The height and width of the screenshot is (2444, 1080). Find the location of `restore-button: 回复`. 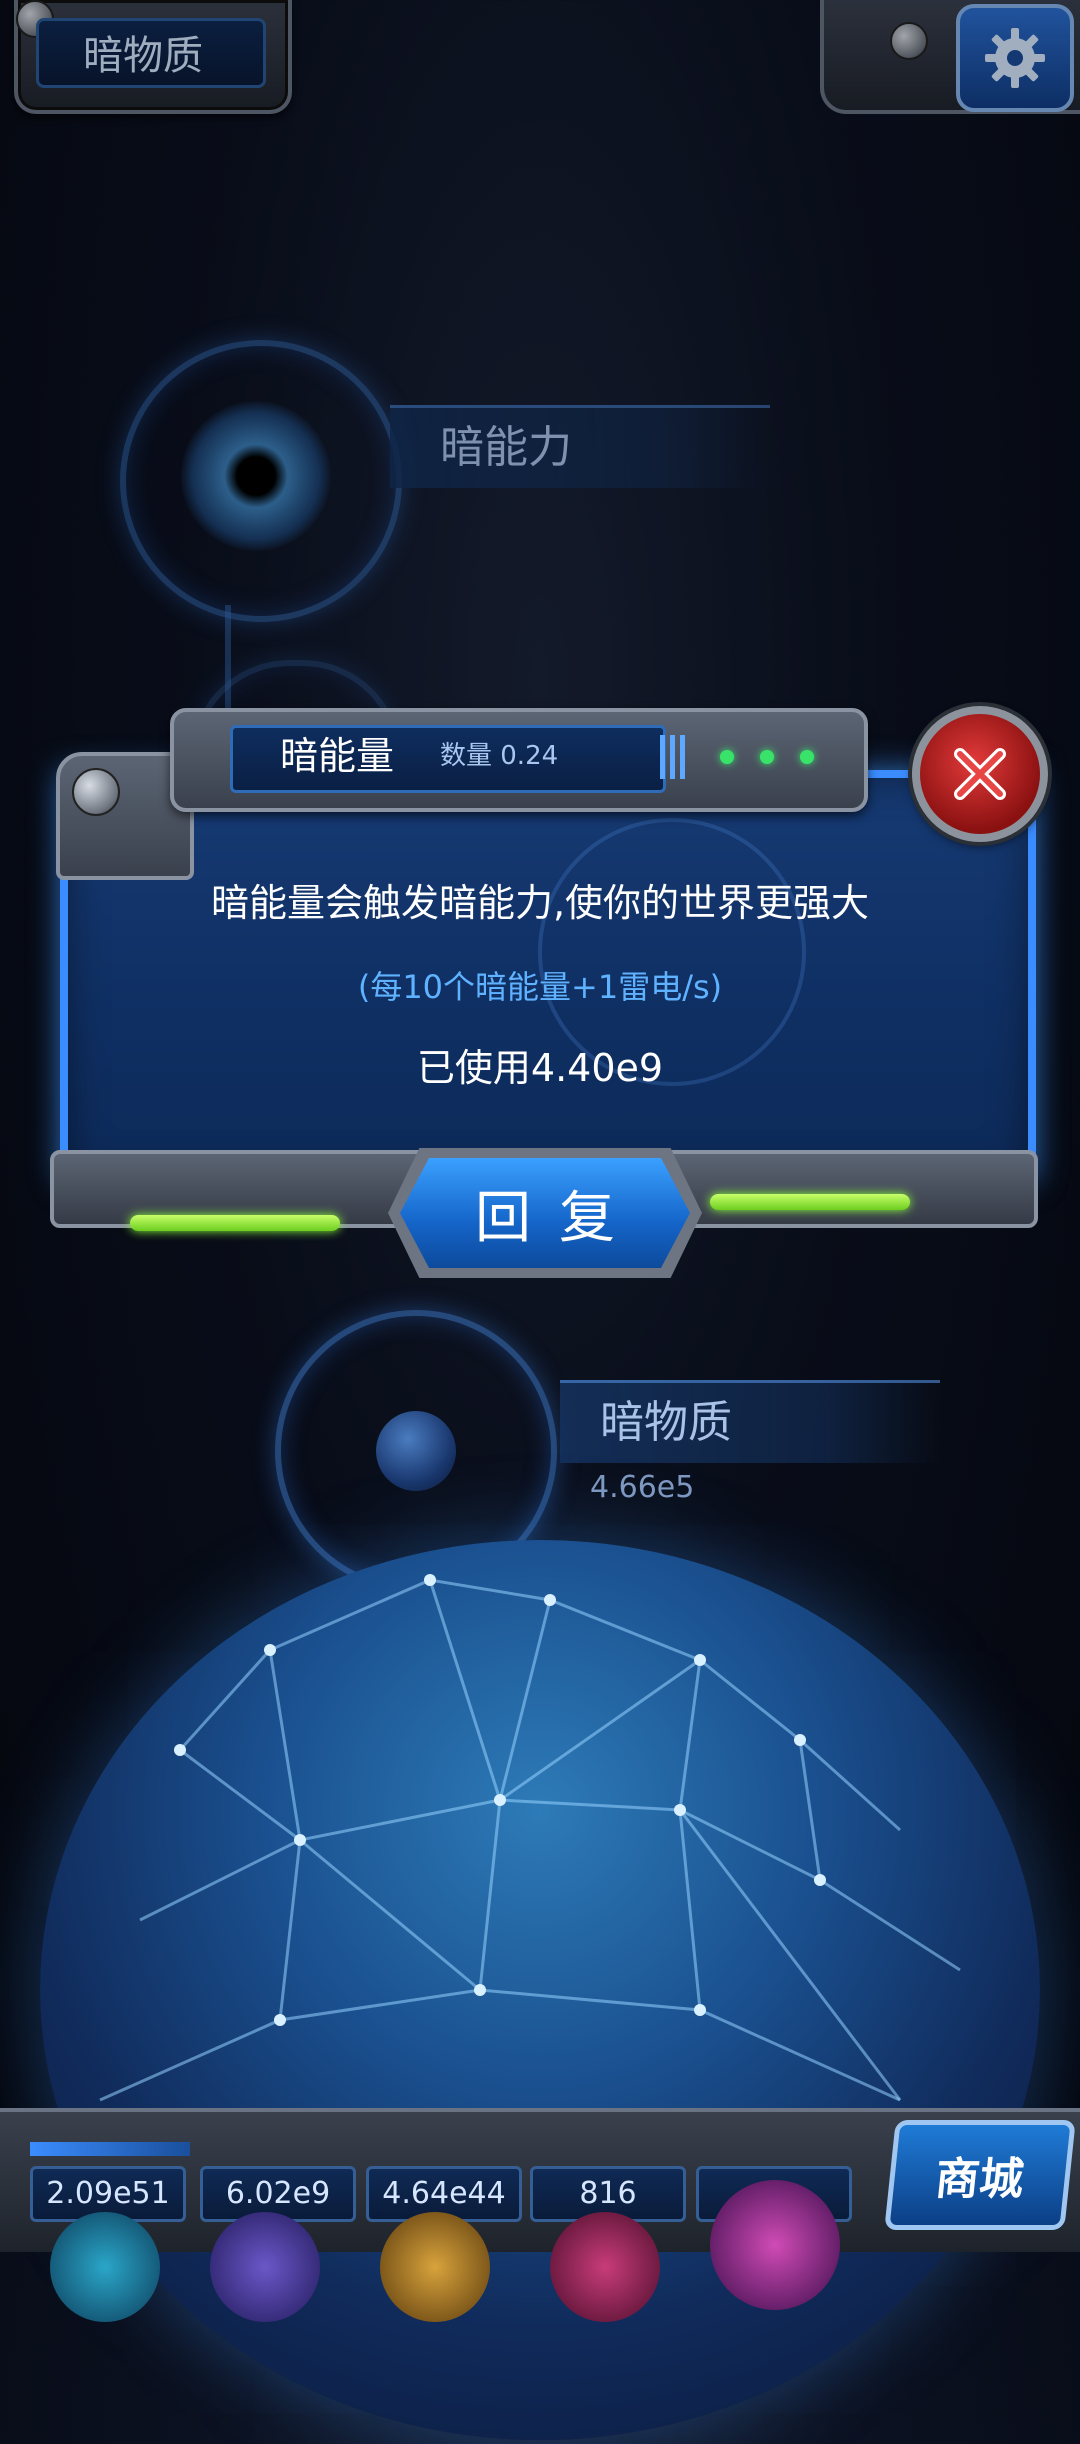

restore-button: 回复 is located at coordinates (545, 1213).